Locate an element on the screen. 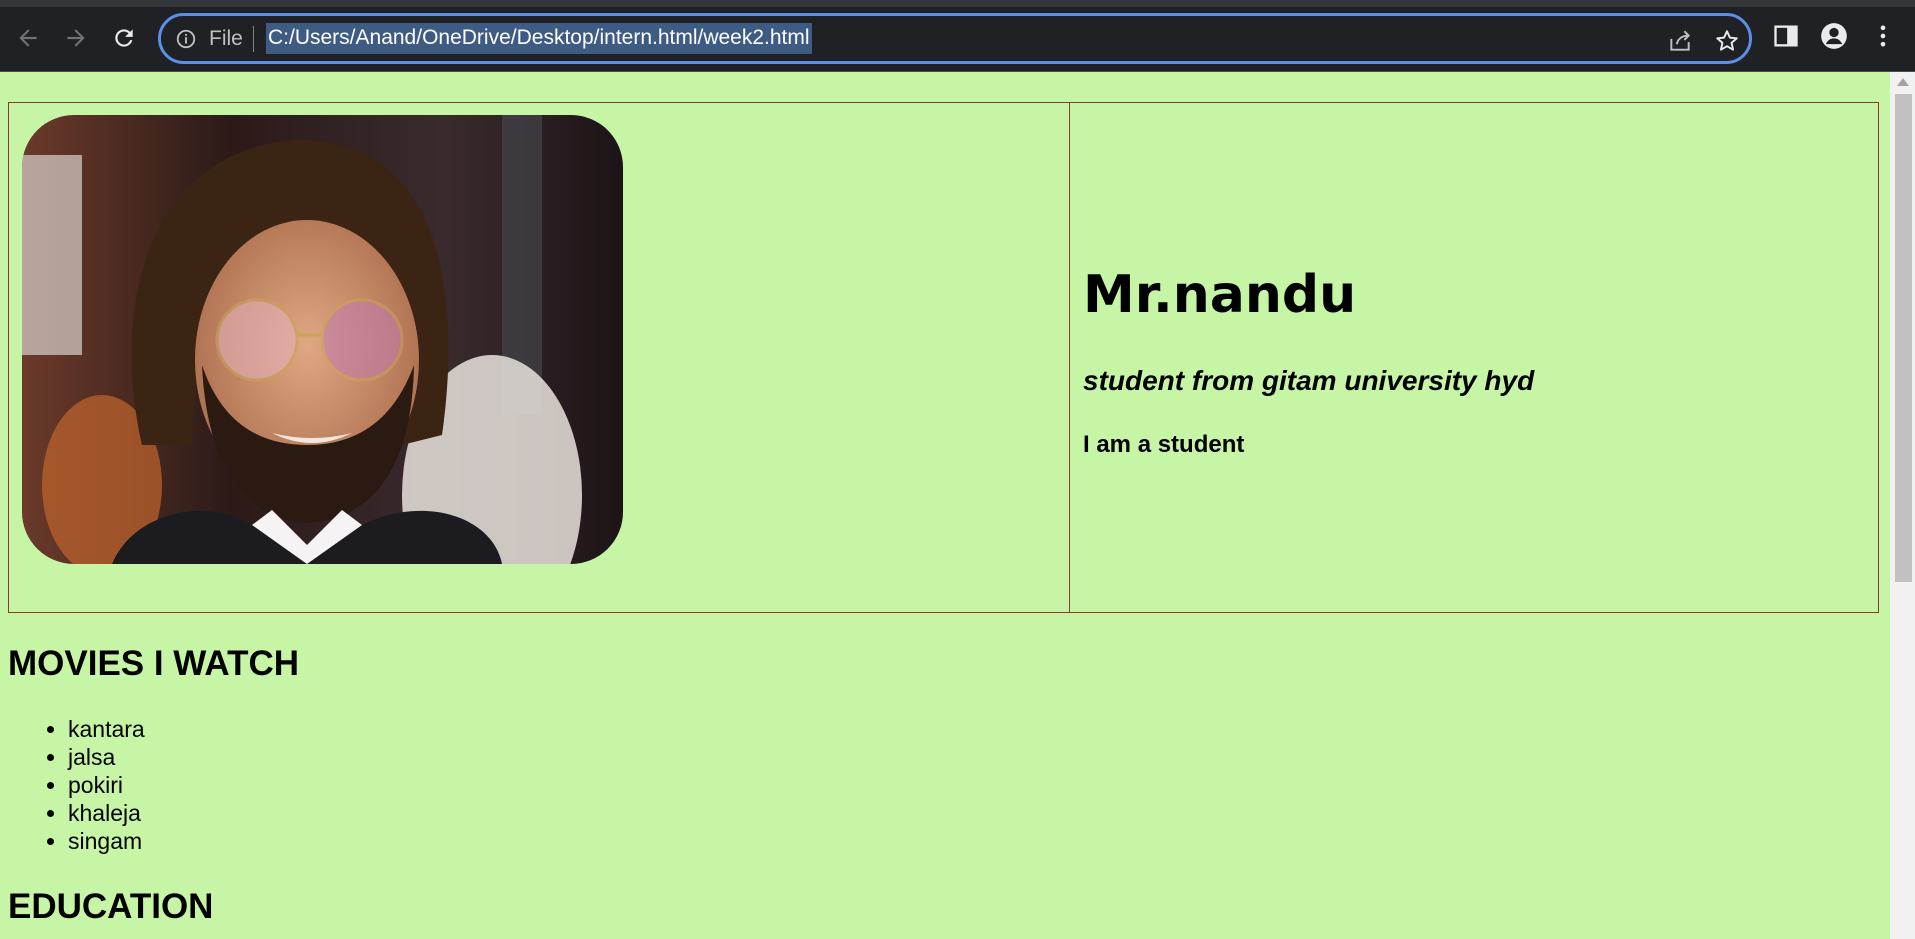 The image size is (1915, 939). more-menu-icon is located at coordinates (1883, 36).